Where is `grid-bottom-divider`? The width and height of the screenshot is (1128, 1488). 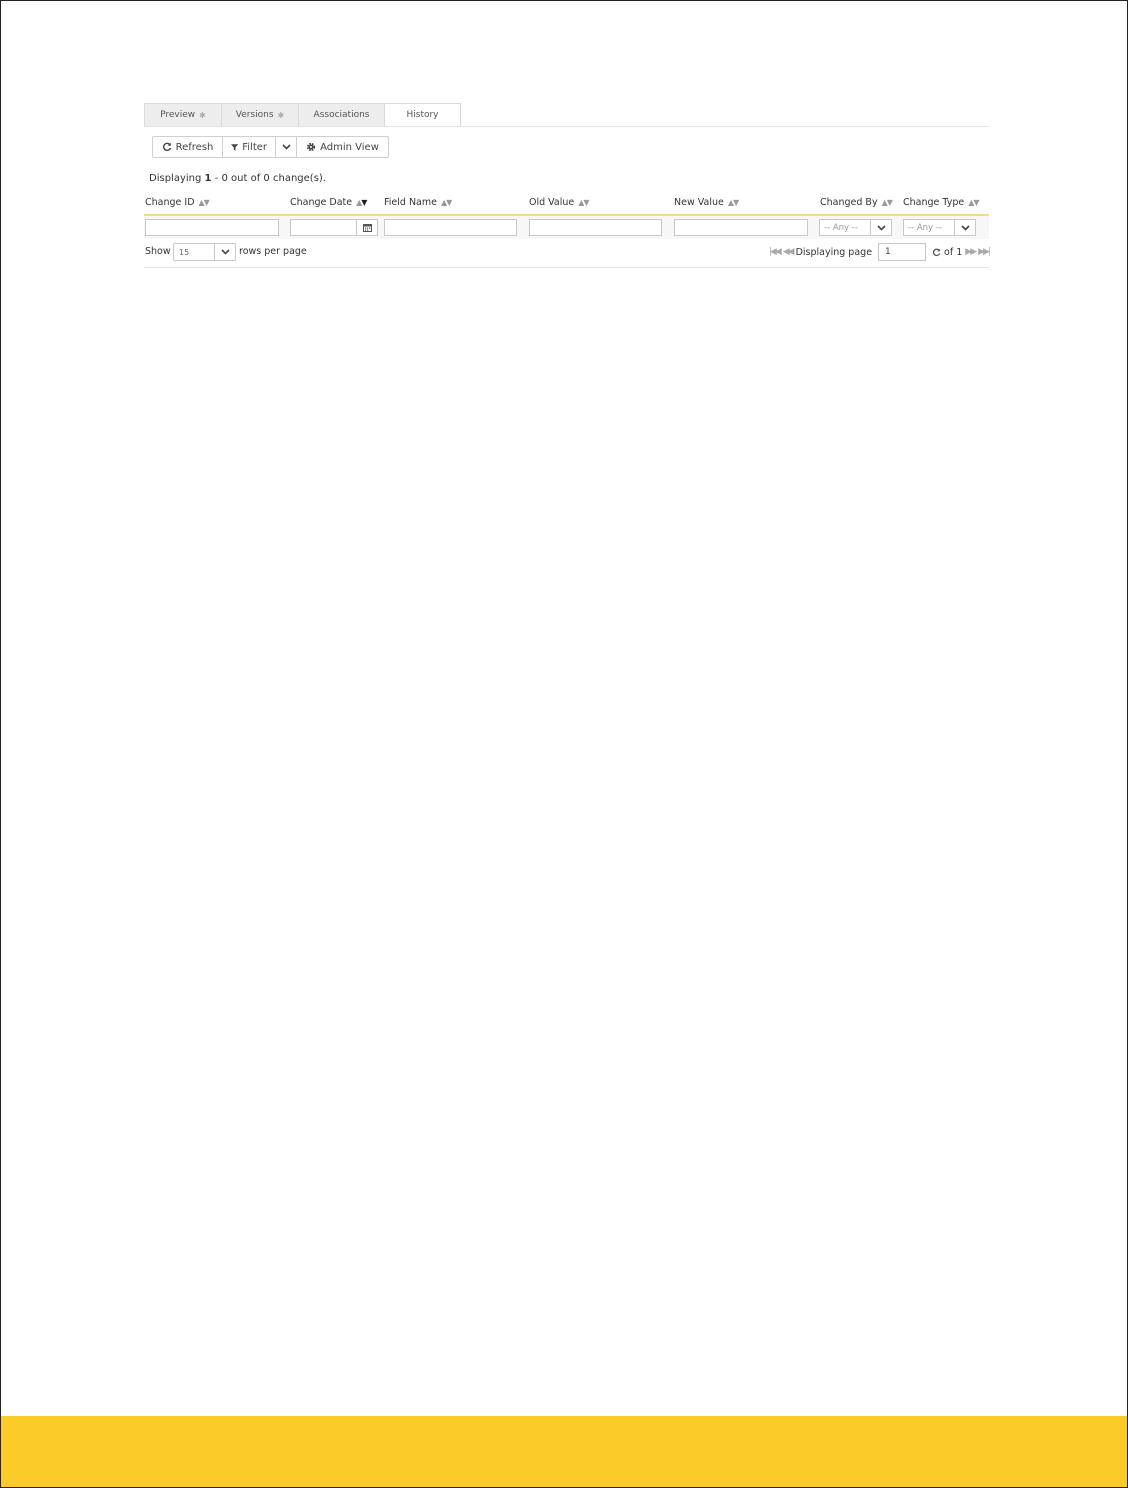
grid-bottom-divider is located at coordinates (566, 267).